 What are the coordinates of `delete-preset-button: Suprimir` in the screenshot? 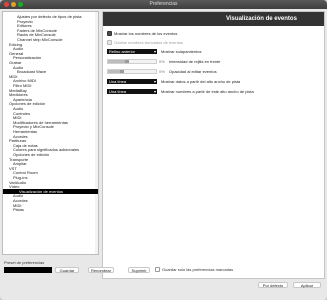 It's located at (139, 270).